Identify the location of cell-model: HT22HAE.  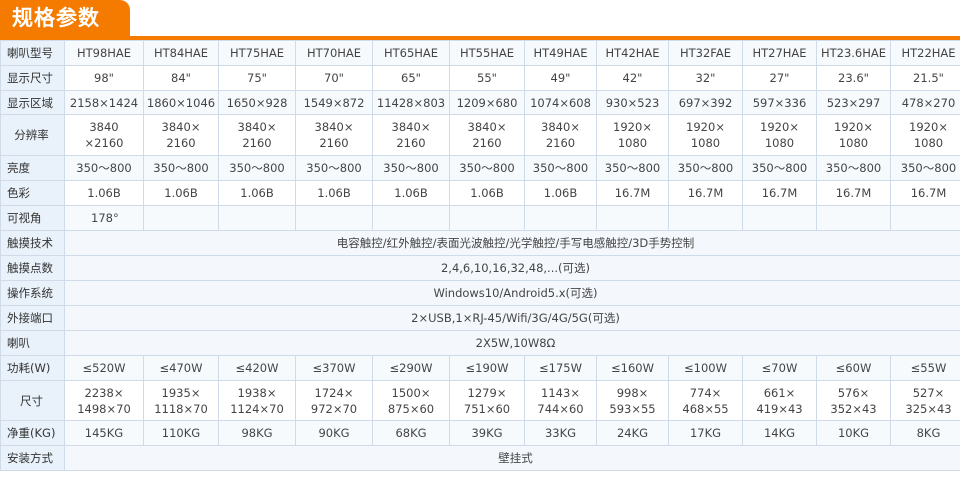
(925, 53).